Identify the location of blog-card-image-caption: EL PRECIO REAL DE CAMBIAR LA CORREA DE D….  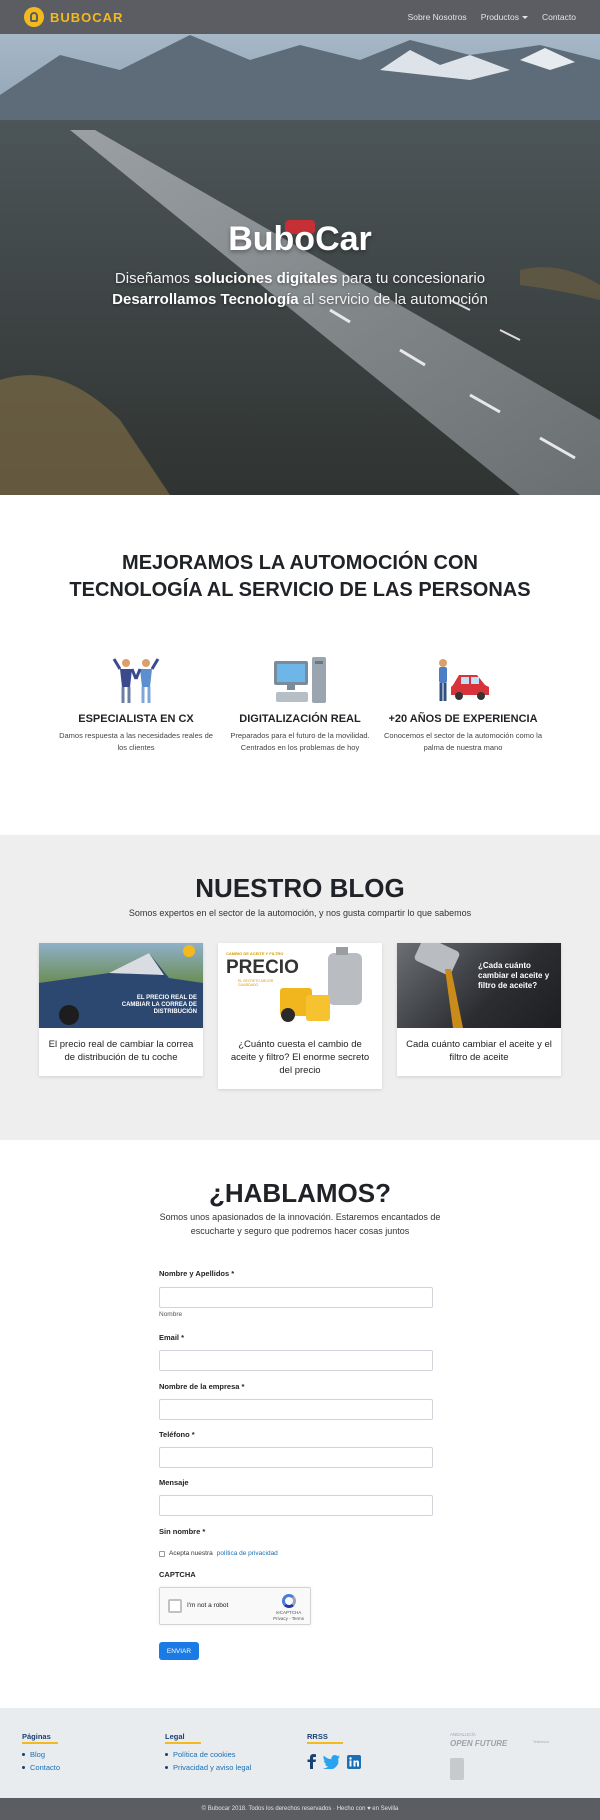
(159, 1005).